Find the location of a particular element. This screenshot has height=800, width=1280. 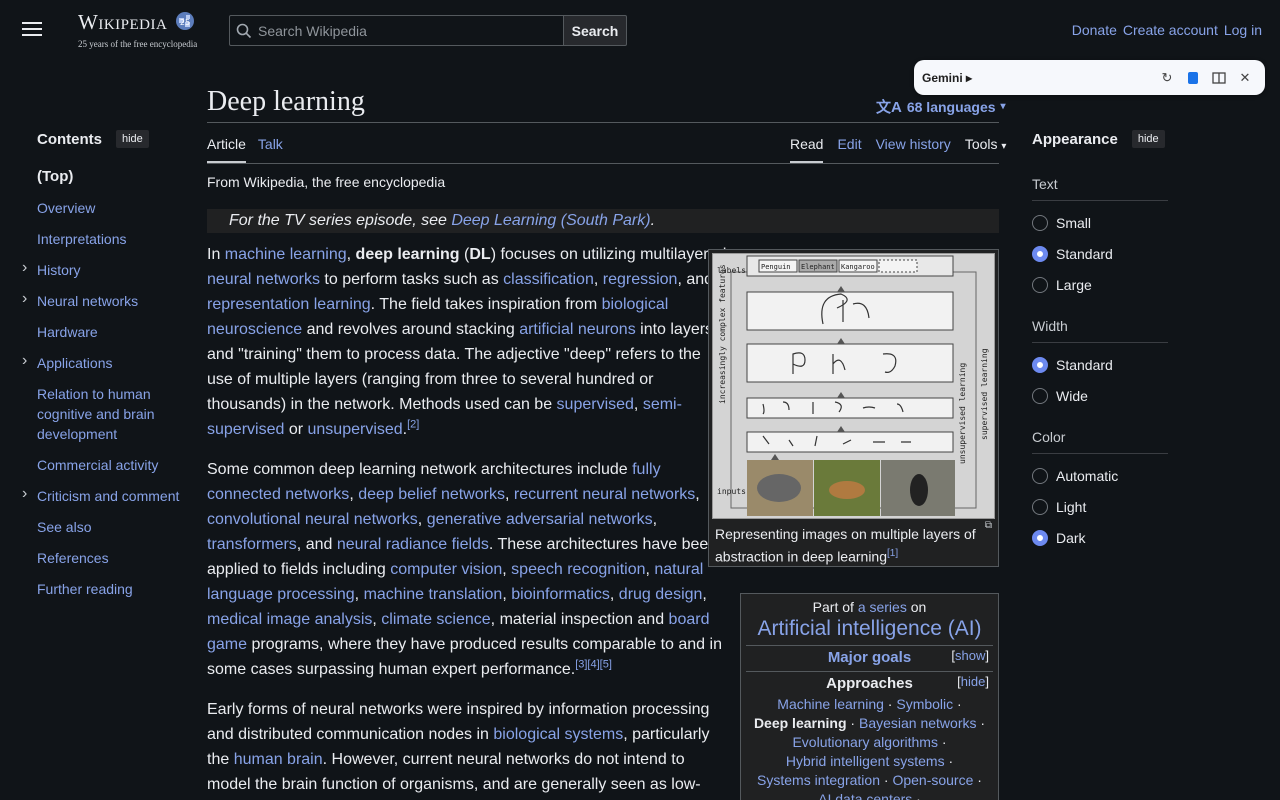

appearance-option: Light is located at coordinates (1100, 507).